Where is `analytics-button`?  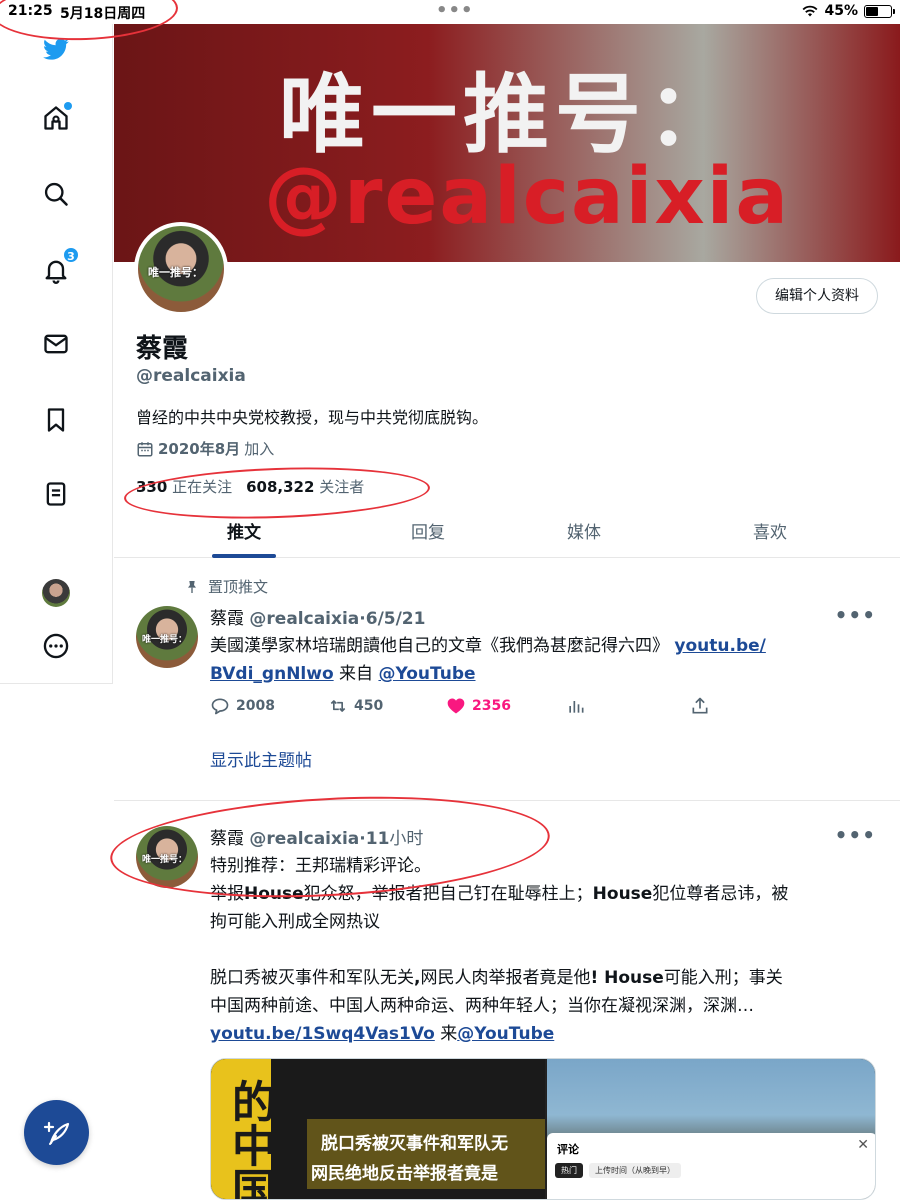
analytics-button is located at coordinates (576, 706).